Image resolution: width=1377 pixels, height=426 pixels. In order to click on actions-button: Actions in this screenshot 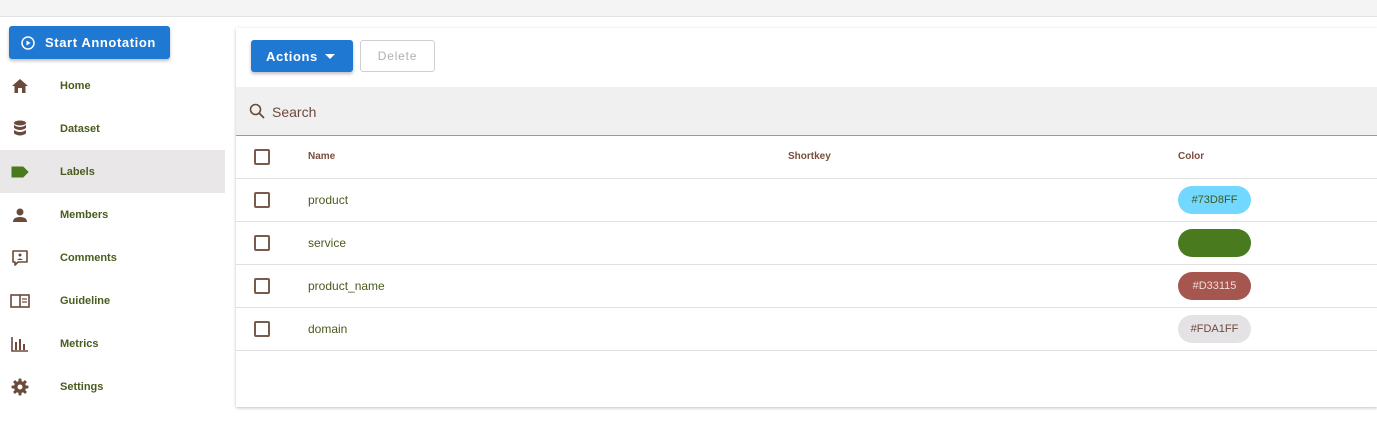, I will do `click(302, 56)`.